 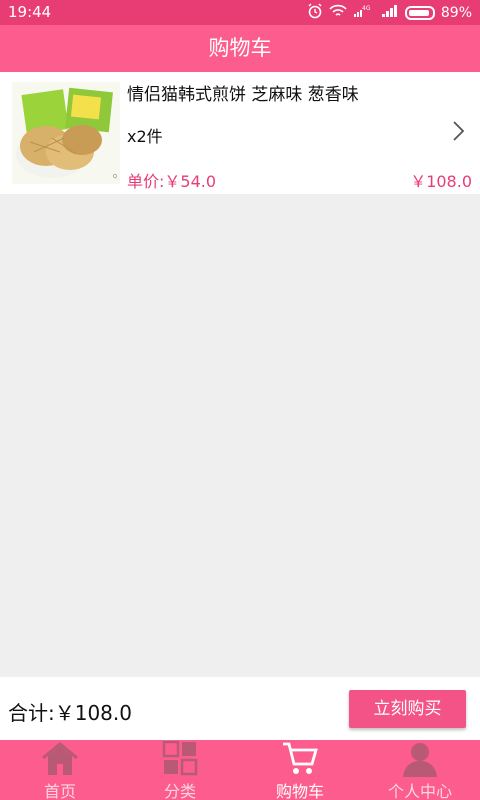 I want to click on line-total: ￥108.0, so click(x=441, y=181).